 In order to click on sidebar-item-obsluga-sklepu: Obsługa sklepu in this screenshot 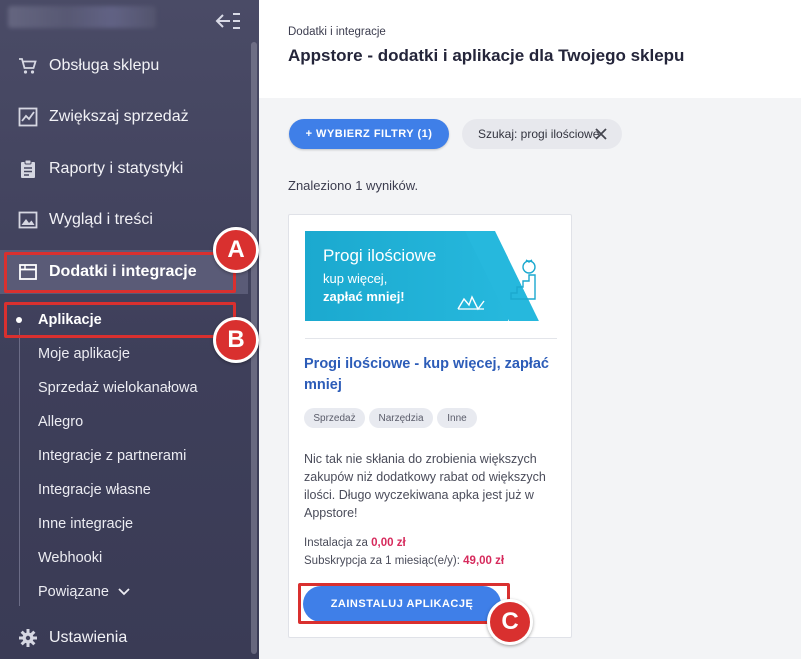, I will do `click(124, 66)`.